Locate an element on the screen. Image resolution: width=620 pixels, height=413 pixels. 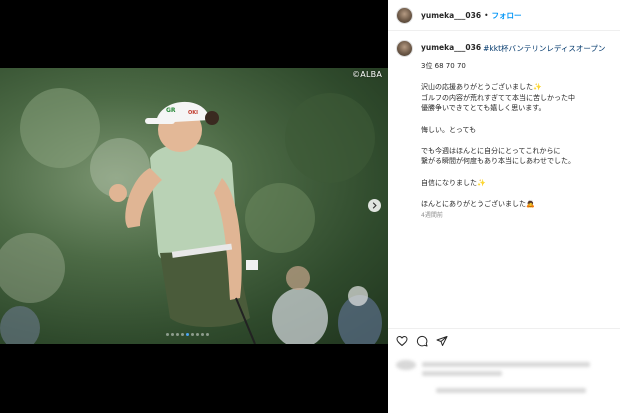
comment-icon is located at coordinates (422, 340).